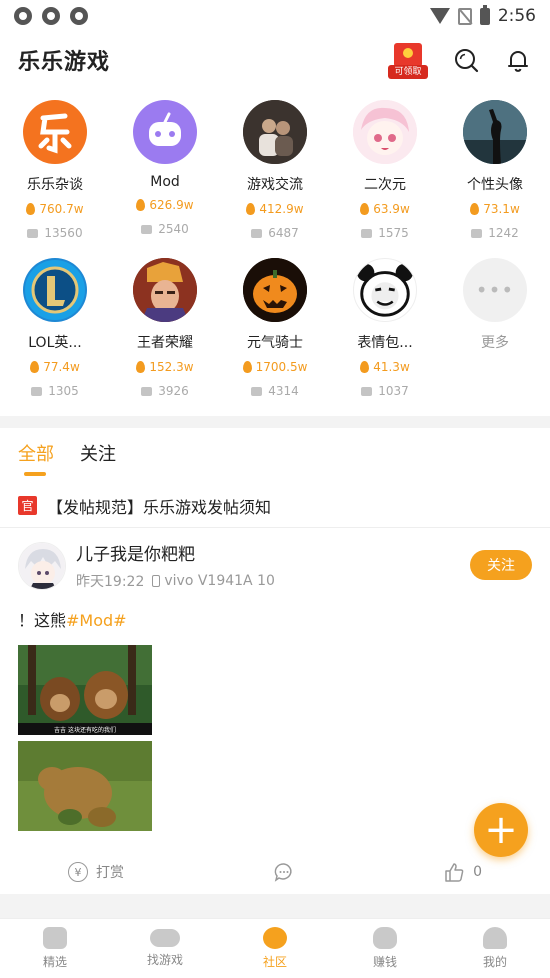 This screenshot has width=550, height=978. I want to click on chat-heart-icon, so click(275, 938).